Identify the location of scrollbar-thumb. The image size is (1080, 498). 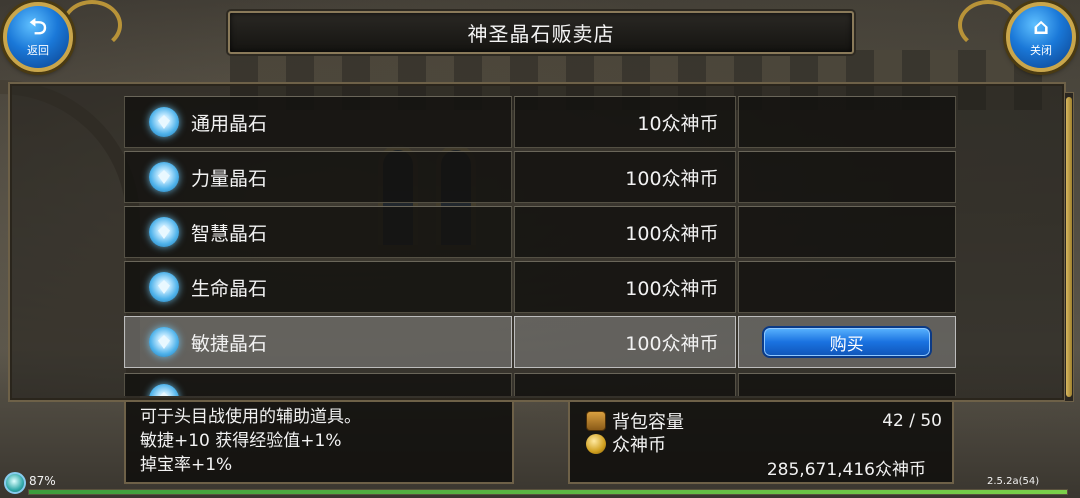
(1069, 247).